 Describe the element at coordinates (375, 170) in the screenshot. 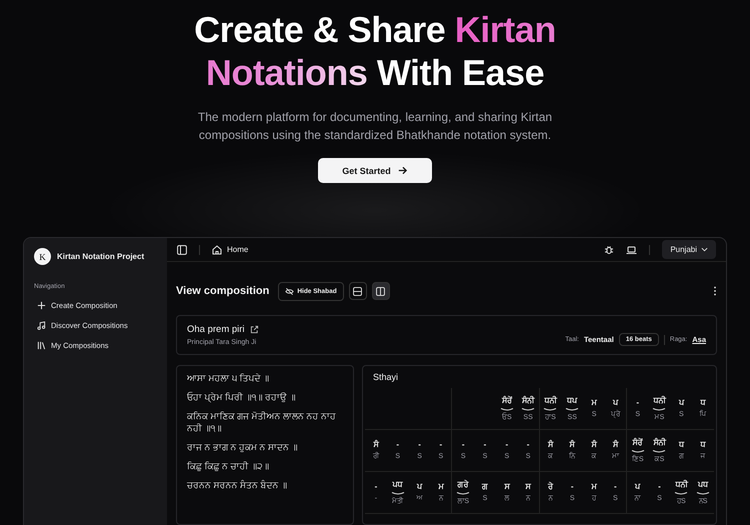

I see `get-started-button: Get Started` at that location.